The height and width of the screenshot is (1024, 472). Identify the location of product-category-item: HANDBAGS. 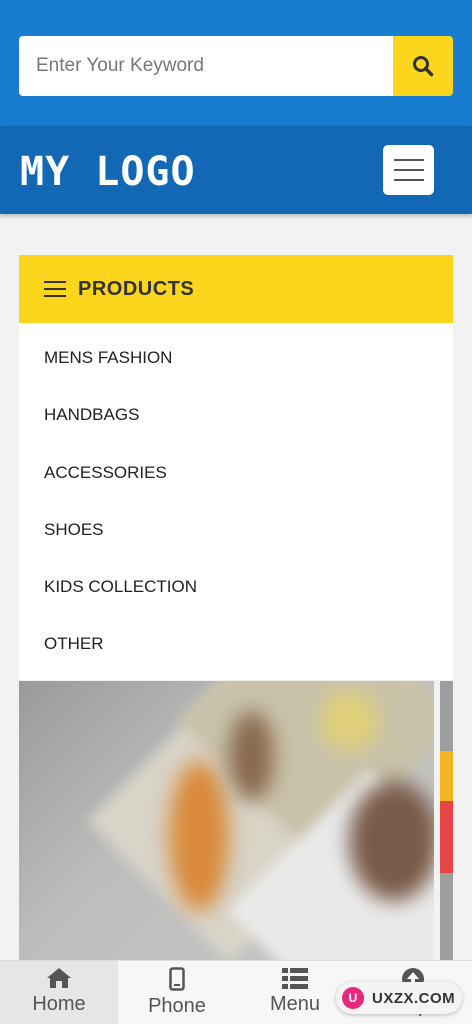
(236, 414).